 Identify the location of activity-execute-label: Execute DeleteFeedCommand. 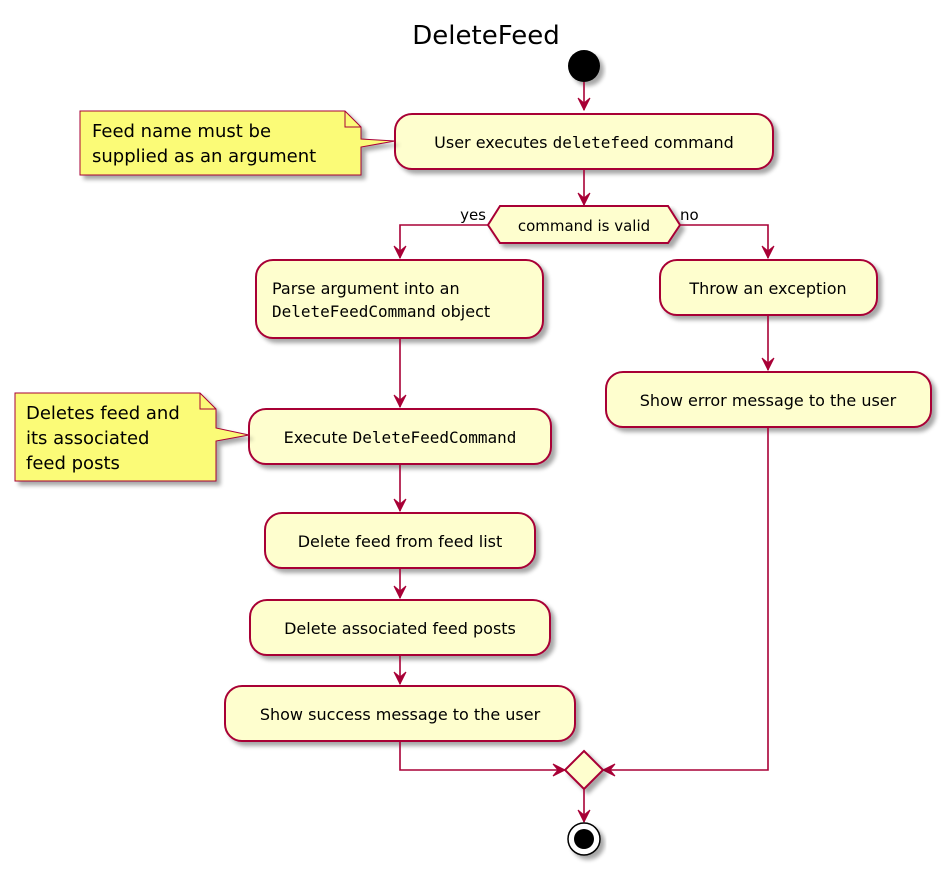
(400, 437).